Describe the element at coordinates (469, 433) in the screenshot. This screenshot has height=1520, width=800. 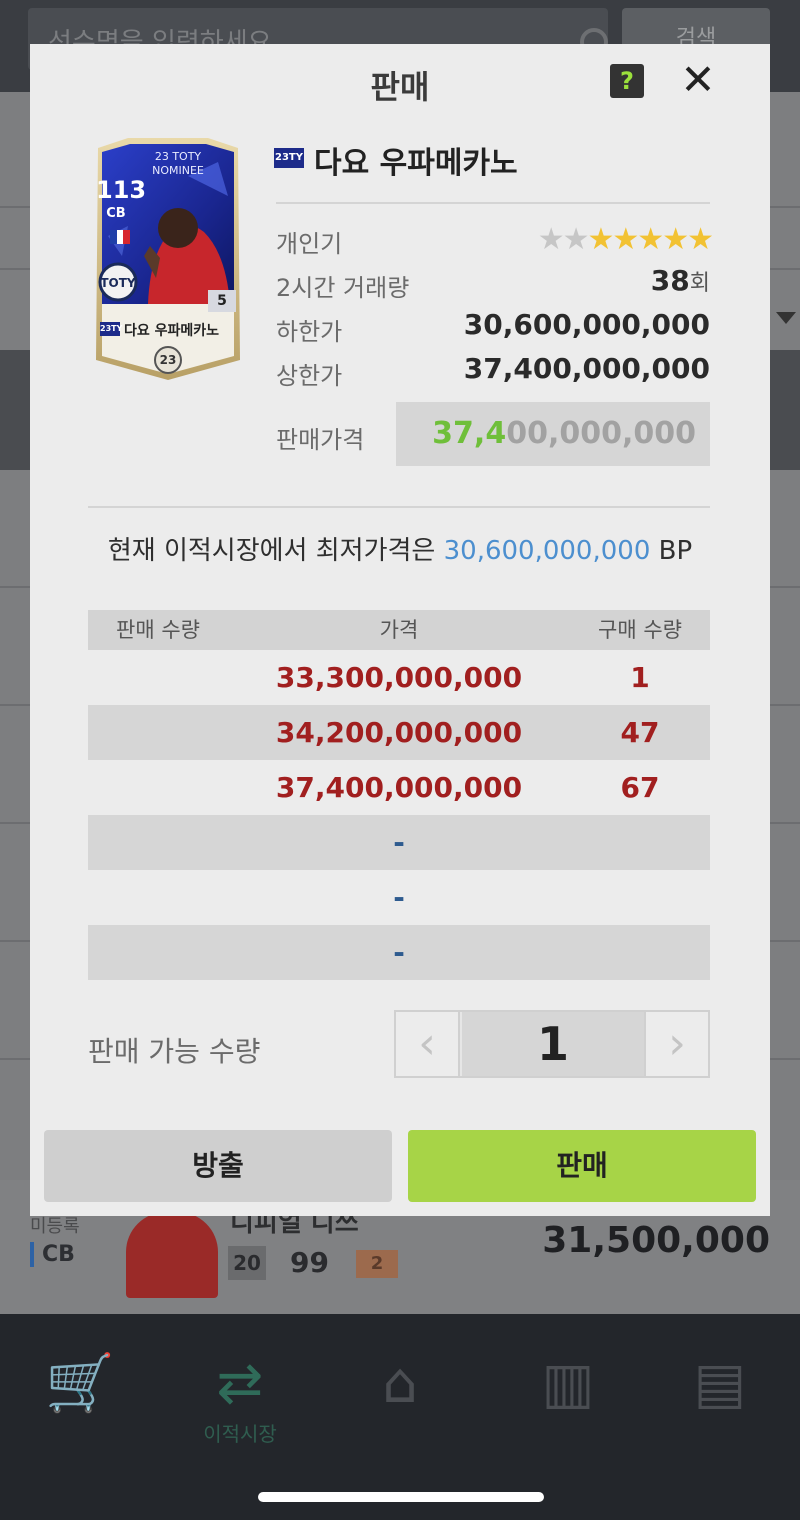
I see `sale-price-highlight: 37,4` at that location.